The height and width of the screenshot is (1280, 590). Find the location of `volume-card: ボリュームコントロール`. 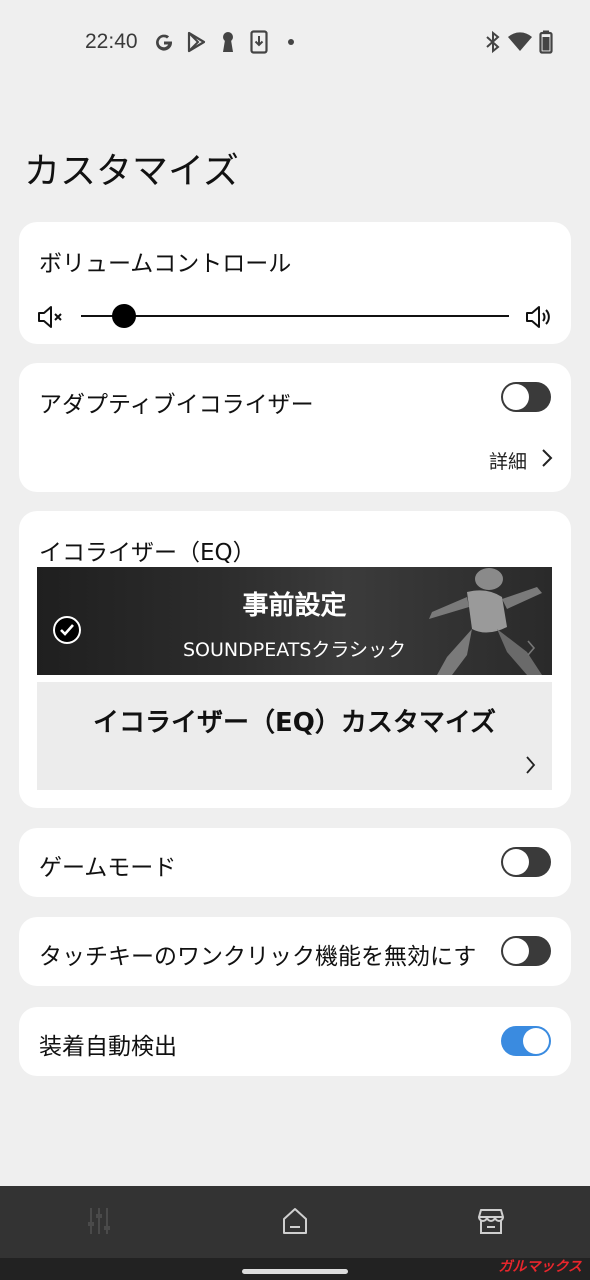

volume-card: ボリュームコントロール is located at coordinates (295, 283).